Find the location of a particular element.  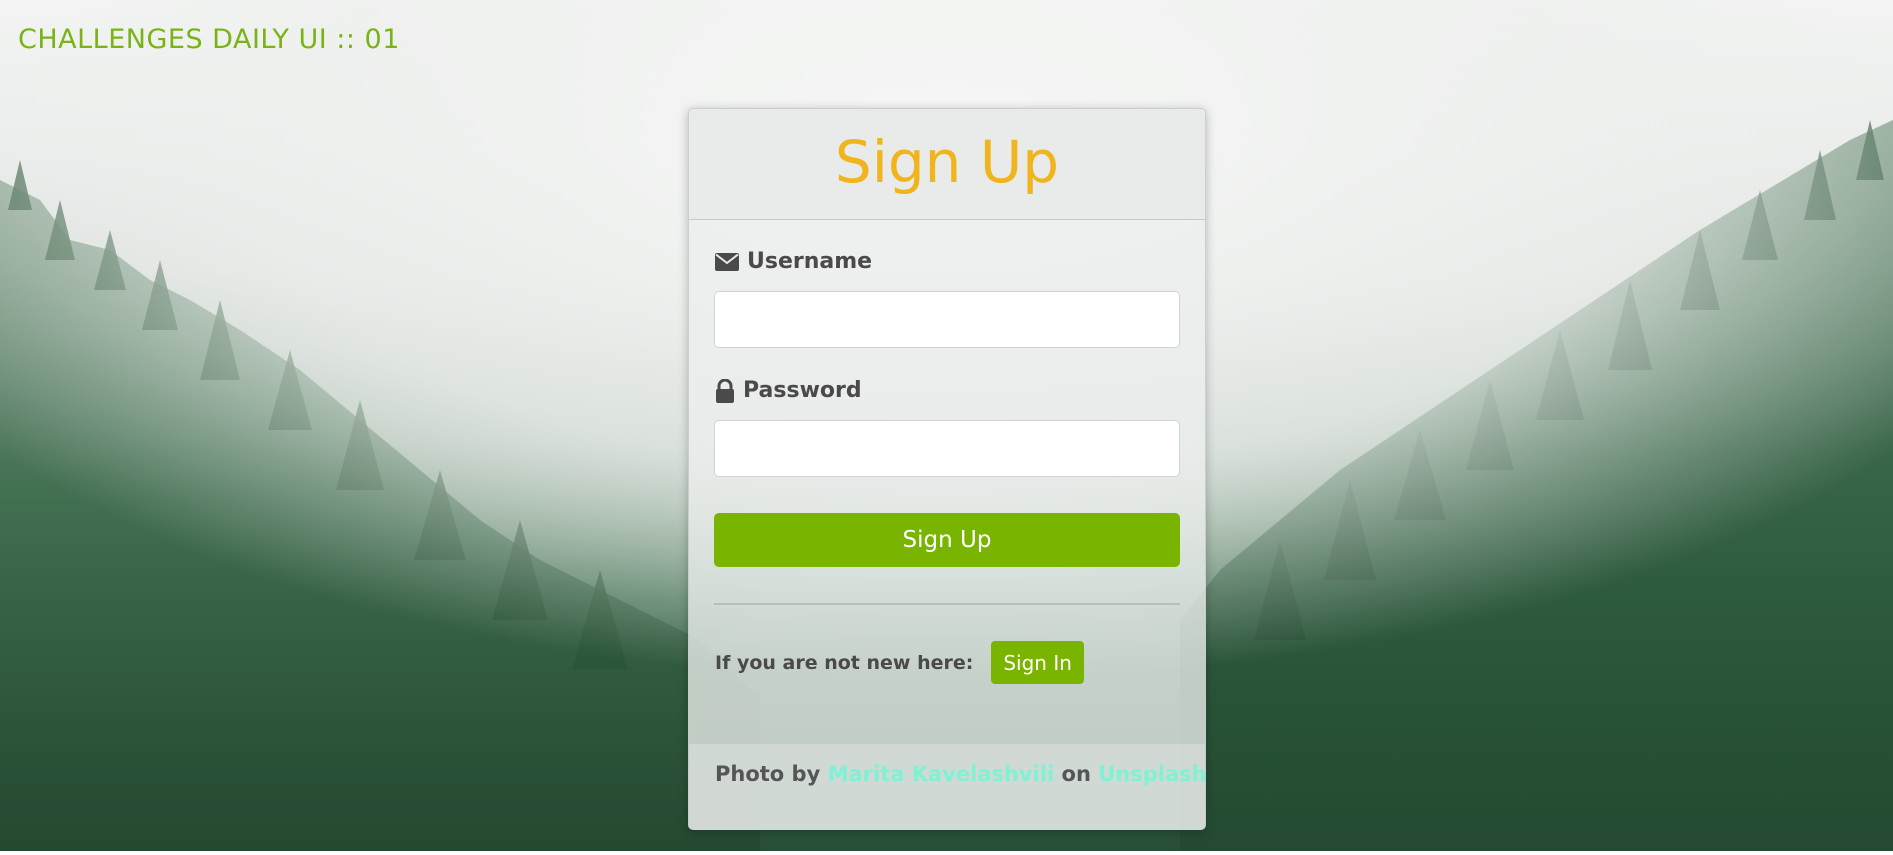

app-title: CHALLENGES DAILY UI :: 01 is located at coordinates (209, 39).